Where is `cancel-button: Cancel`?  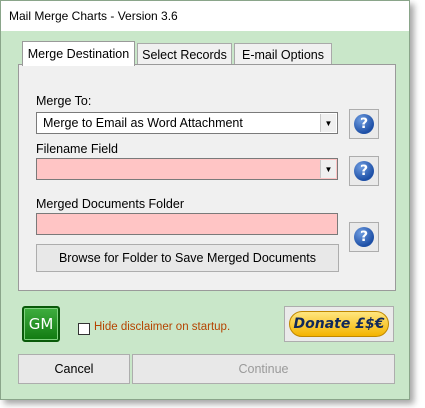 cancel-button: Cancel is located at coordinates (74, 369).